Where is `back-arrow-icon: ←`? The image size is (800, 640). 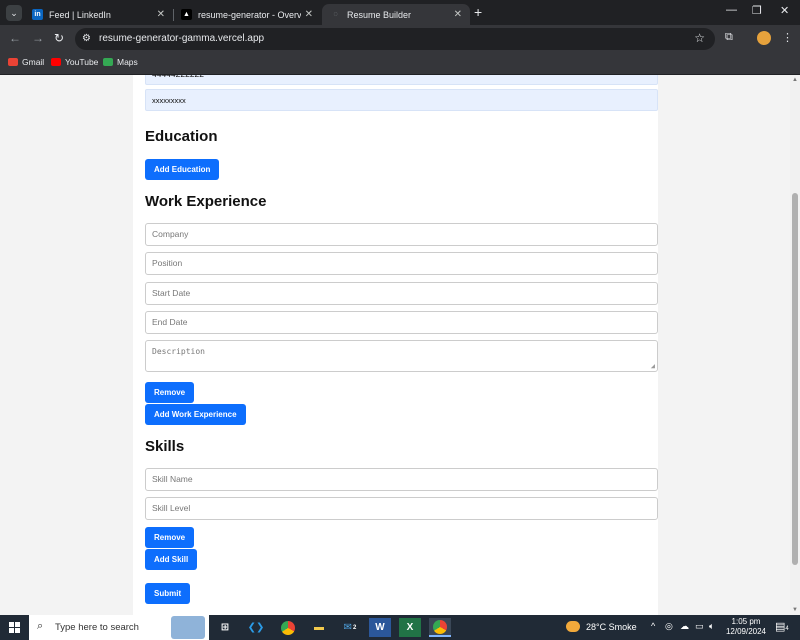 back-arrow-icon: ← is located at coordinates (15, 38).